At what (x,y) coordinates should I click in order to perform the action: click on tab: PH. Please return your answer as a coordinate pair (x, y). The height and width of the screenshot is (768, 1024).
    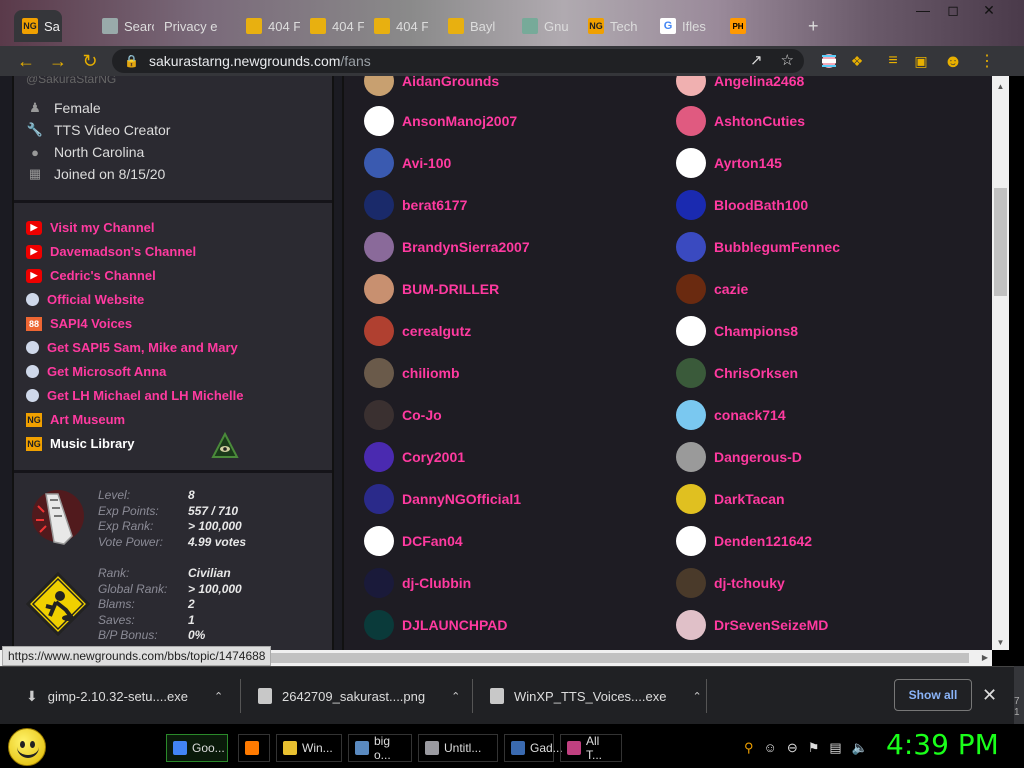
    Looking at the image, I should click on (758, 26).